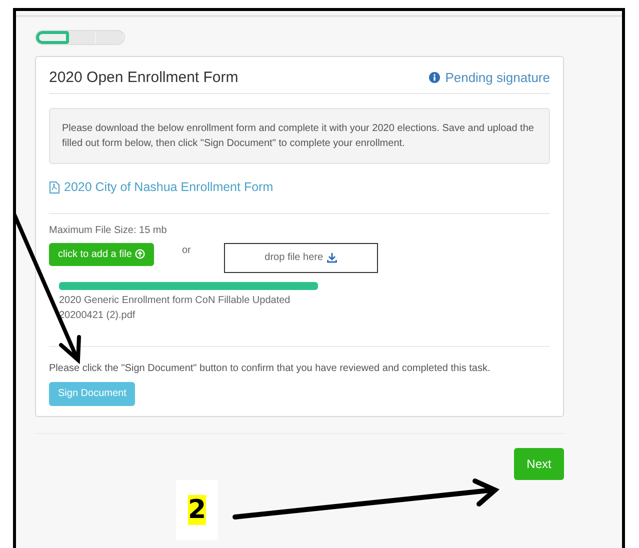 This screenshot has height=548, width=639. I want to click on max-size-text: Maximum File Size: 15 mb, so click(108, 230).